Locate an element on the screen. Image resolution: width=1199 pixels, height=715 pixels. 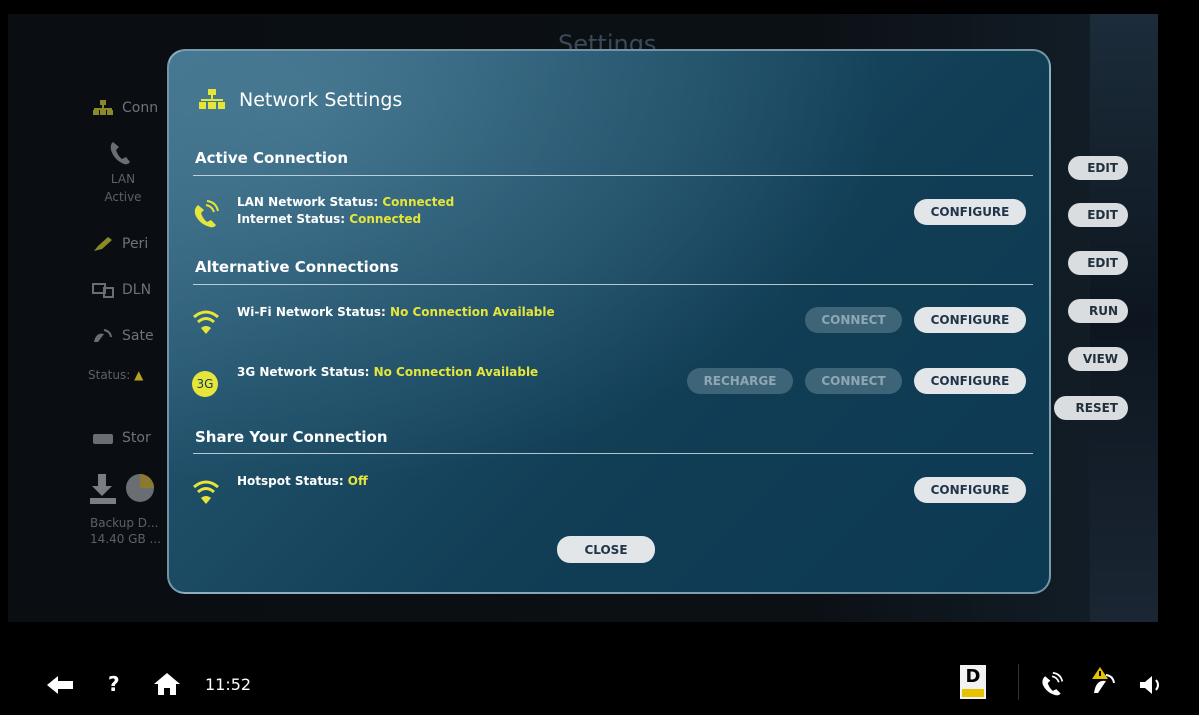
hotspot-status-value: Off is located at coordinates (357, 481).